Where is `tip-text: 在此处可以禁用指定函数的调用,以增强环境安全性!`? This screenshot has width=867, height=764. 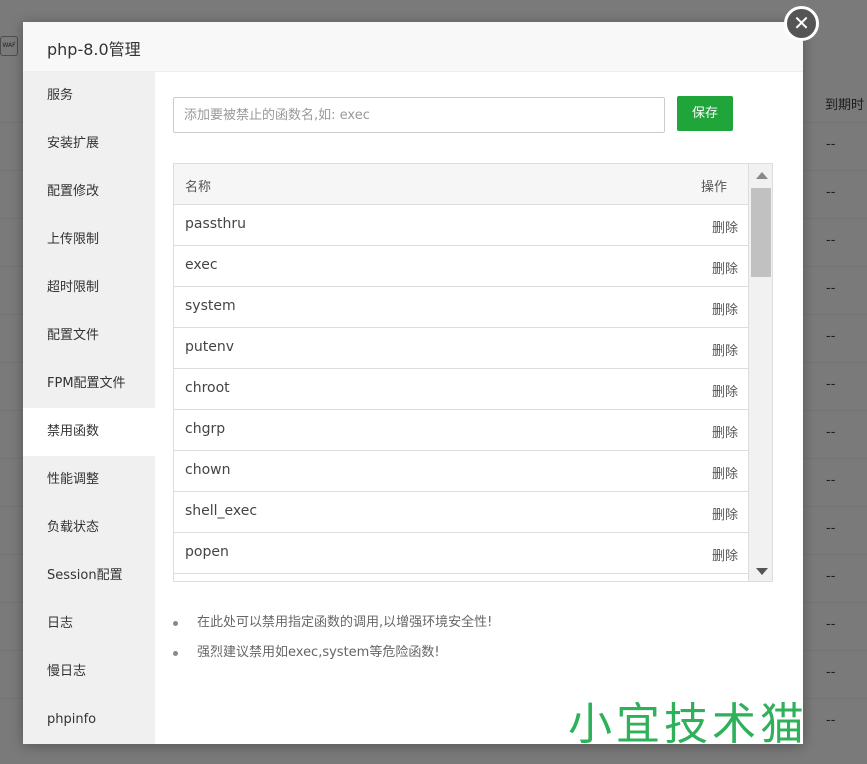
tip-text: 在此处可以禁用指定函数的调用,以增强环境安全性! is located at coordinates (345, 622).